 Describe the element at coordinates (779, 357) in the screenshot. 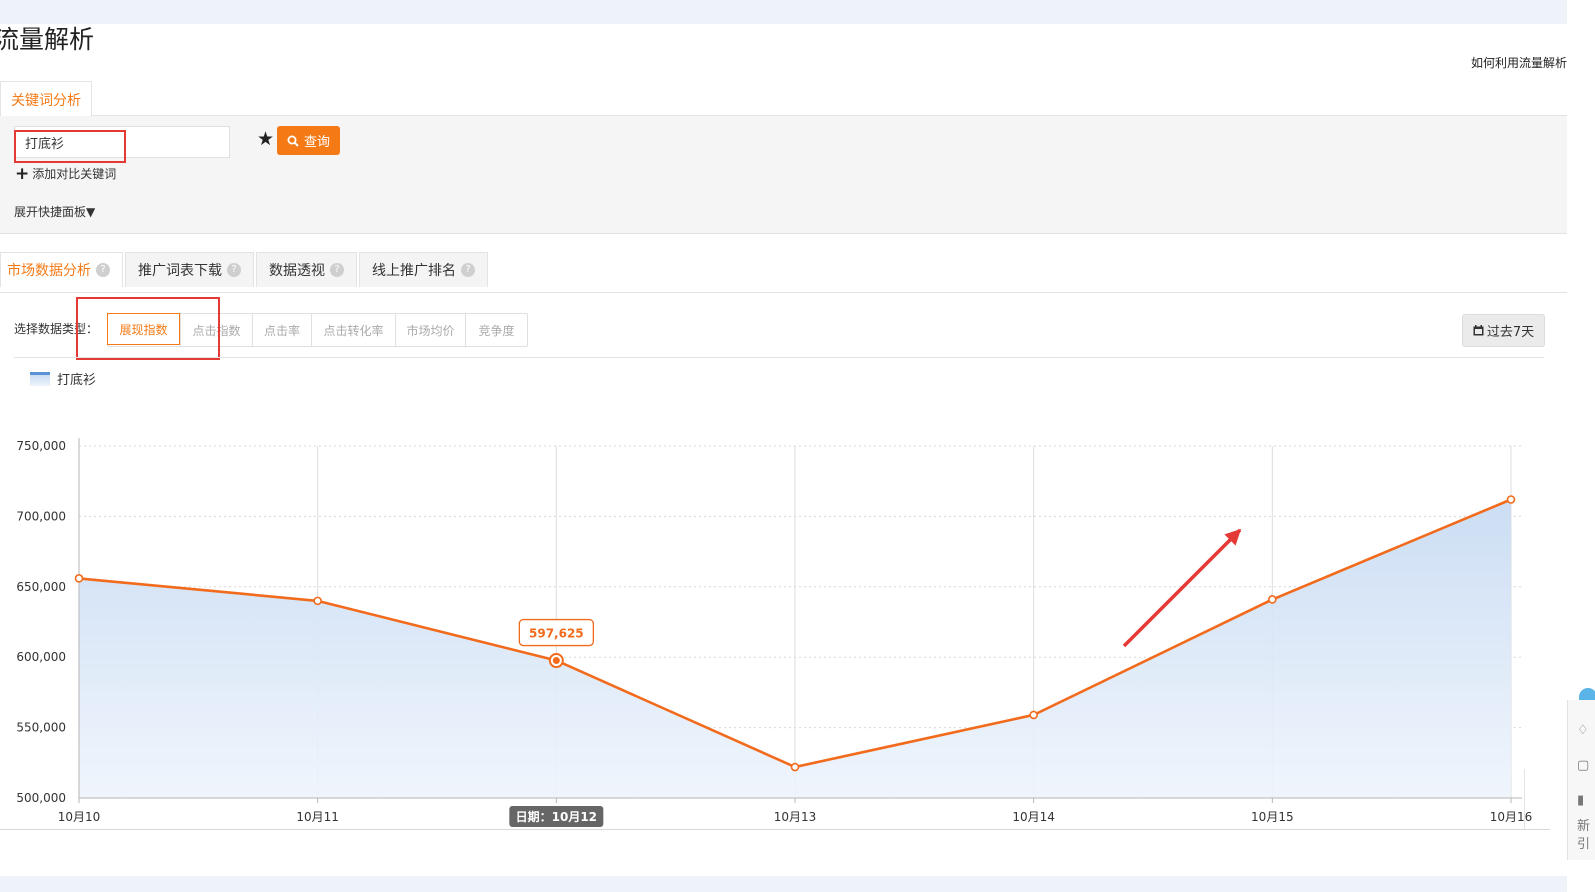

I see `section-divider` at that location.